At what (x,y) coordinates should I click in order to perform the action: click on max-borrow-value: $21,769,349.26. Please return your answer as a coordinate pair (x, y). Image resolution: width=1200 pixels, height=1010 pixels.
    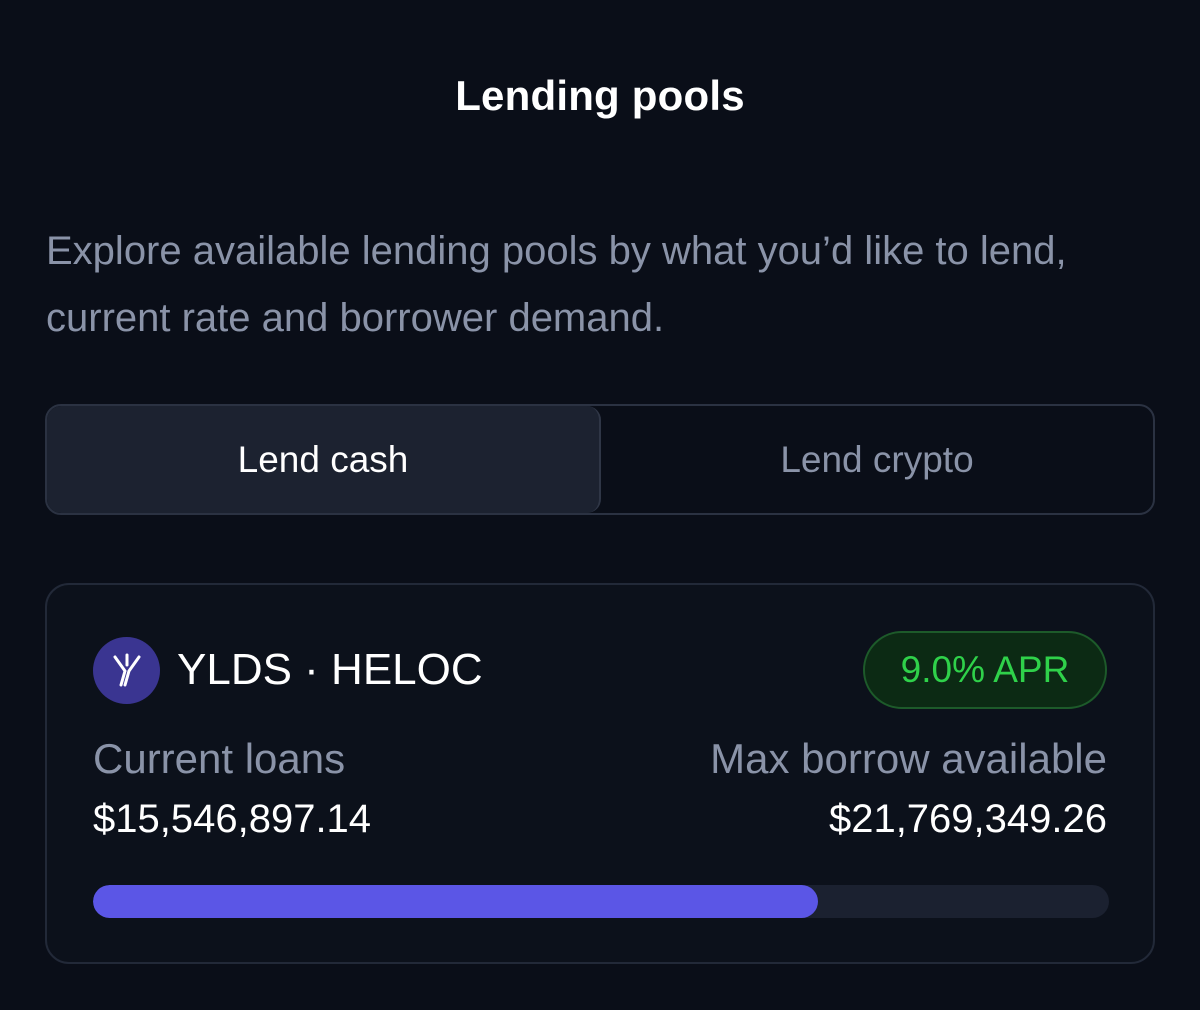
    Looking at the image, I should click on (967, 819).